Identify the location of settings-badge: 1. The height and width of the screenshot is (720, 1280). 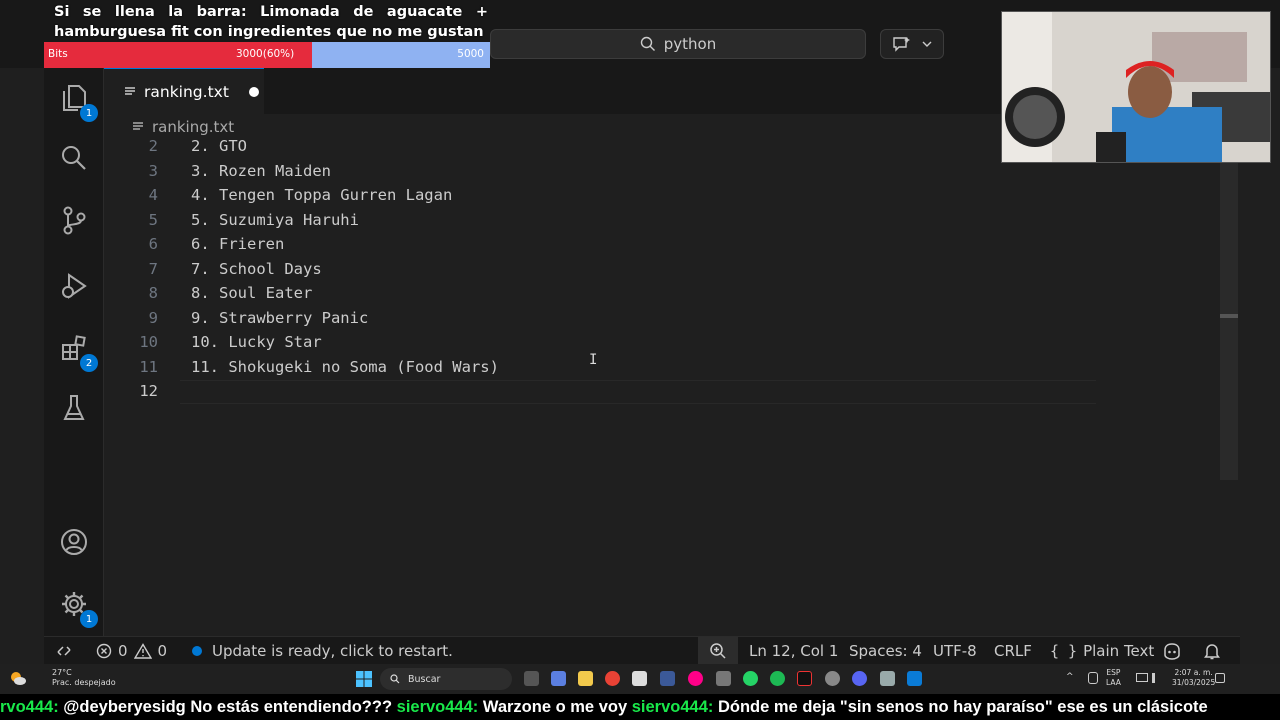
(89, 619).